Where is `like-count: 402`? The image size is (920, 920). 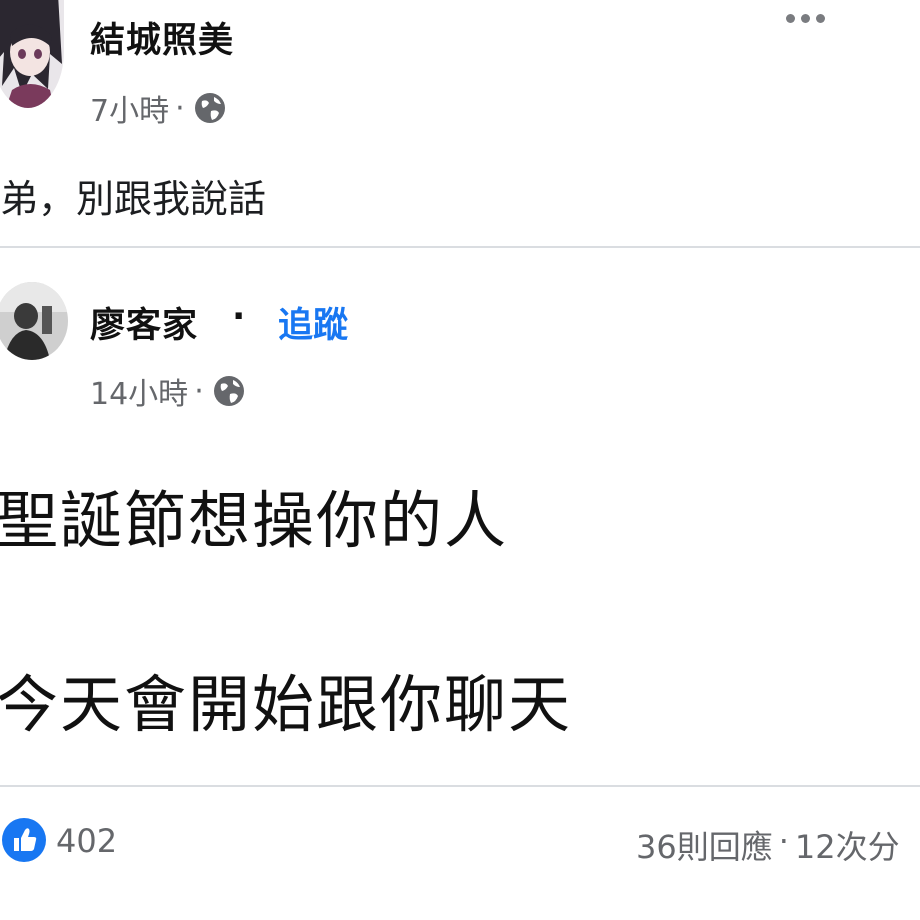
like-count: 402 is located at coordinates (86, 841).